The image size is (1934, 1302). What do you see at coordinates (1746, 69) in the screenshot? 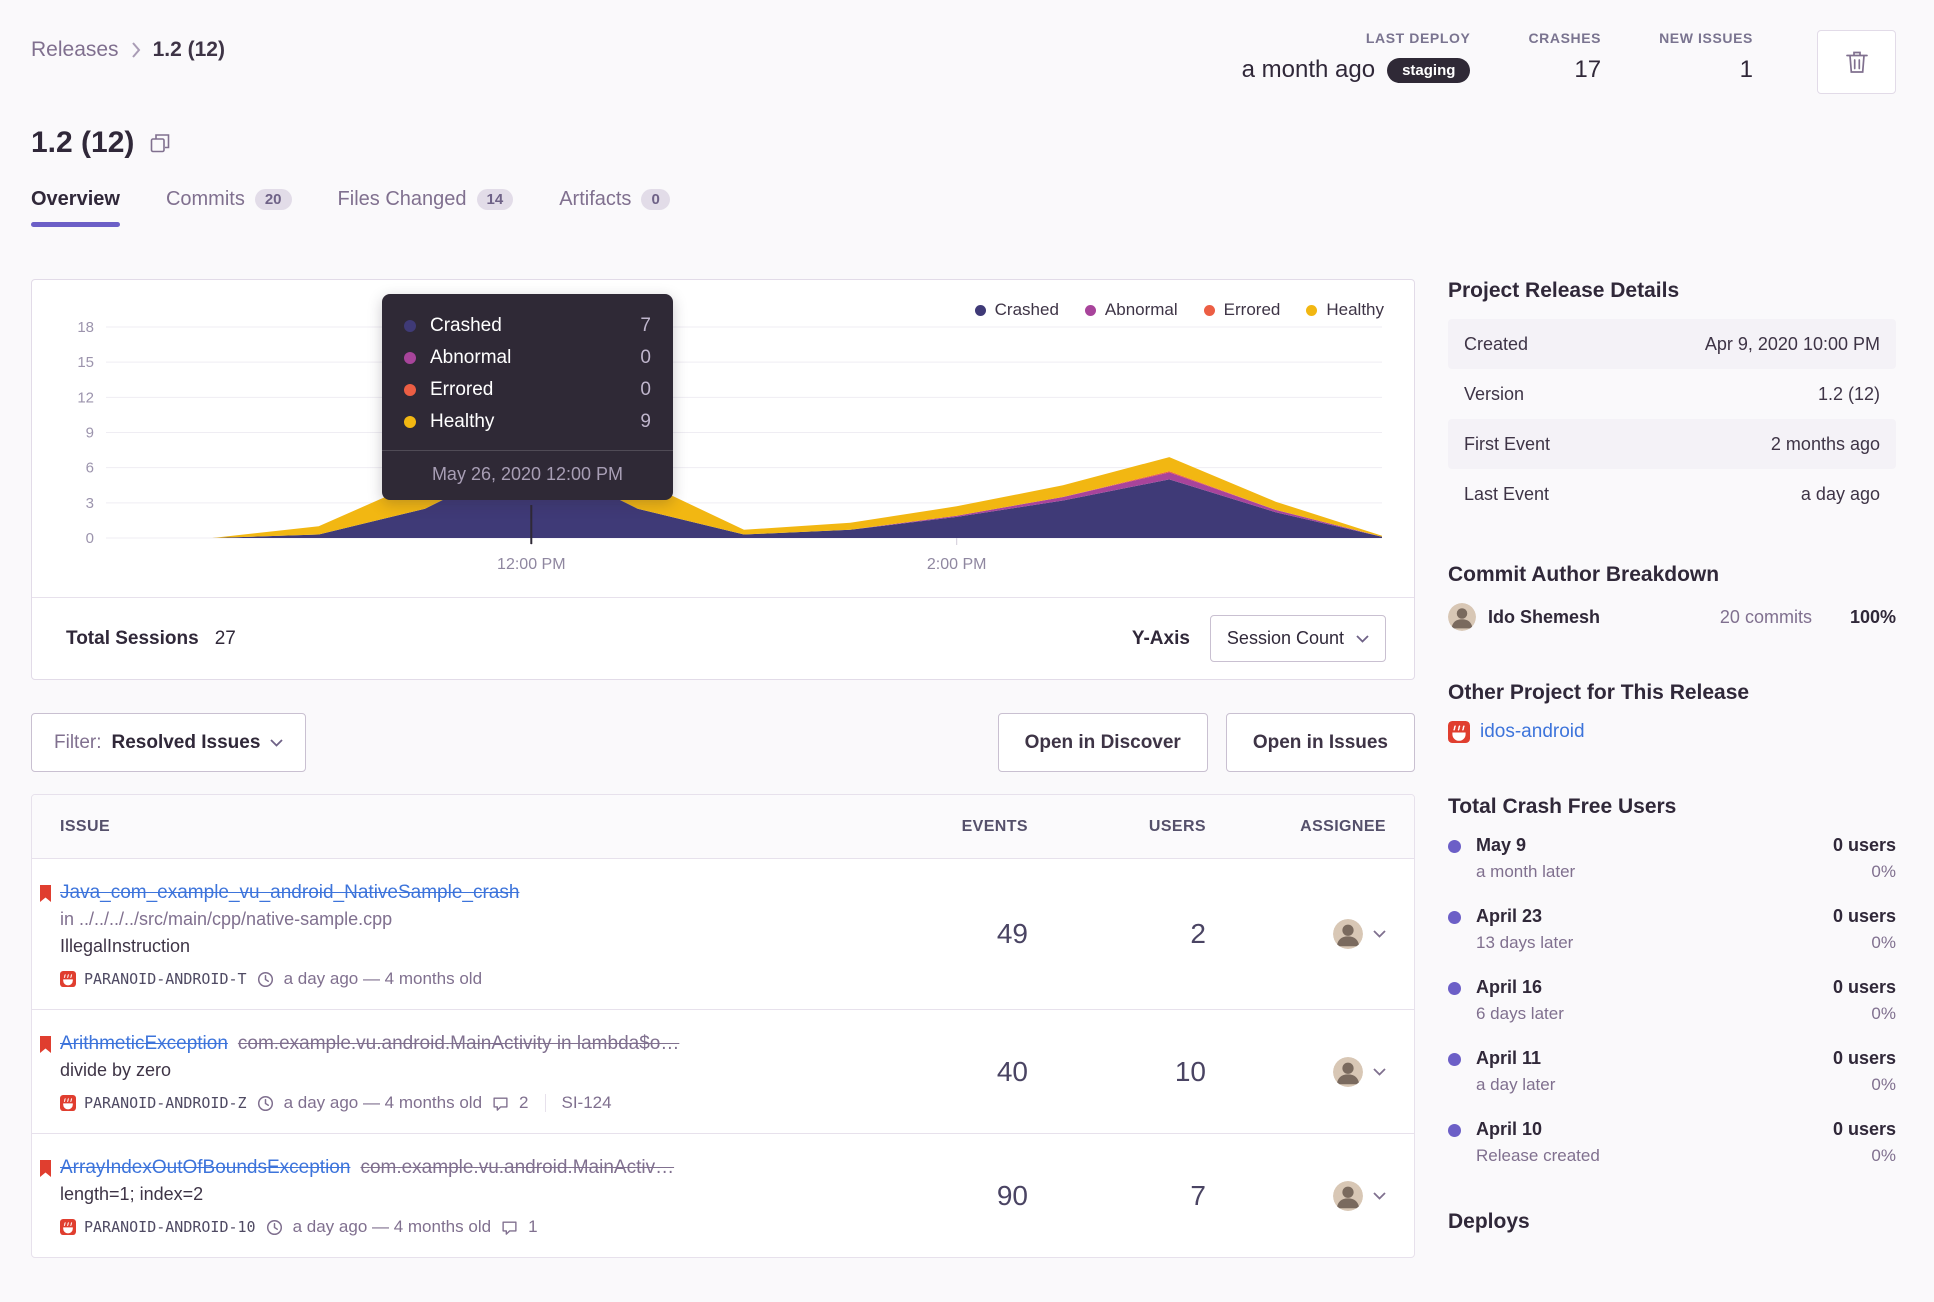
I see `new-issues-value: 1` at bounding box center [1746, 69].